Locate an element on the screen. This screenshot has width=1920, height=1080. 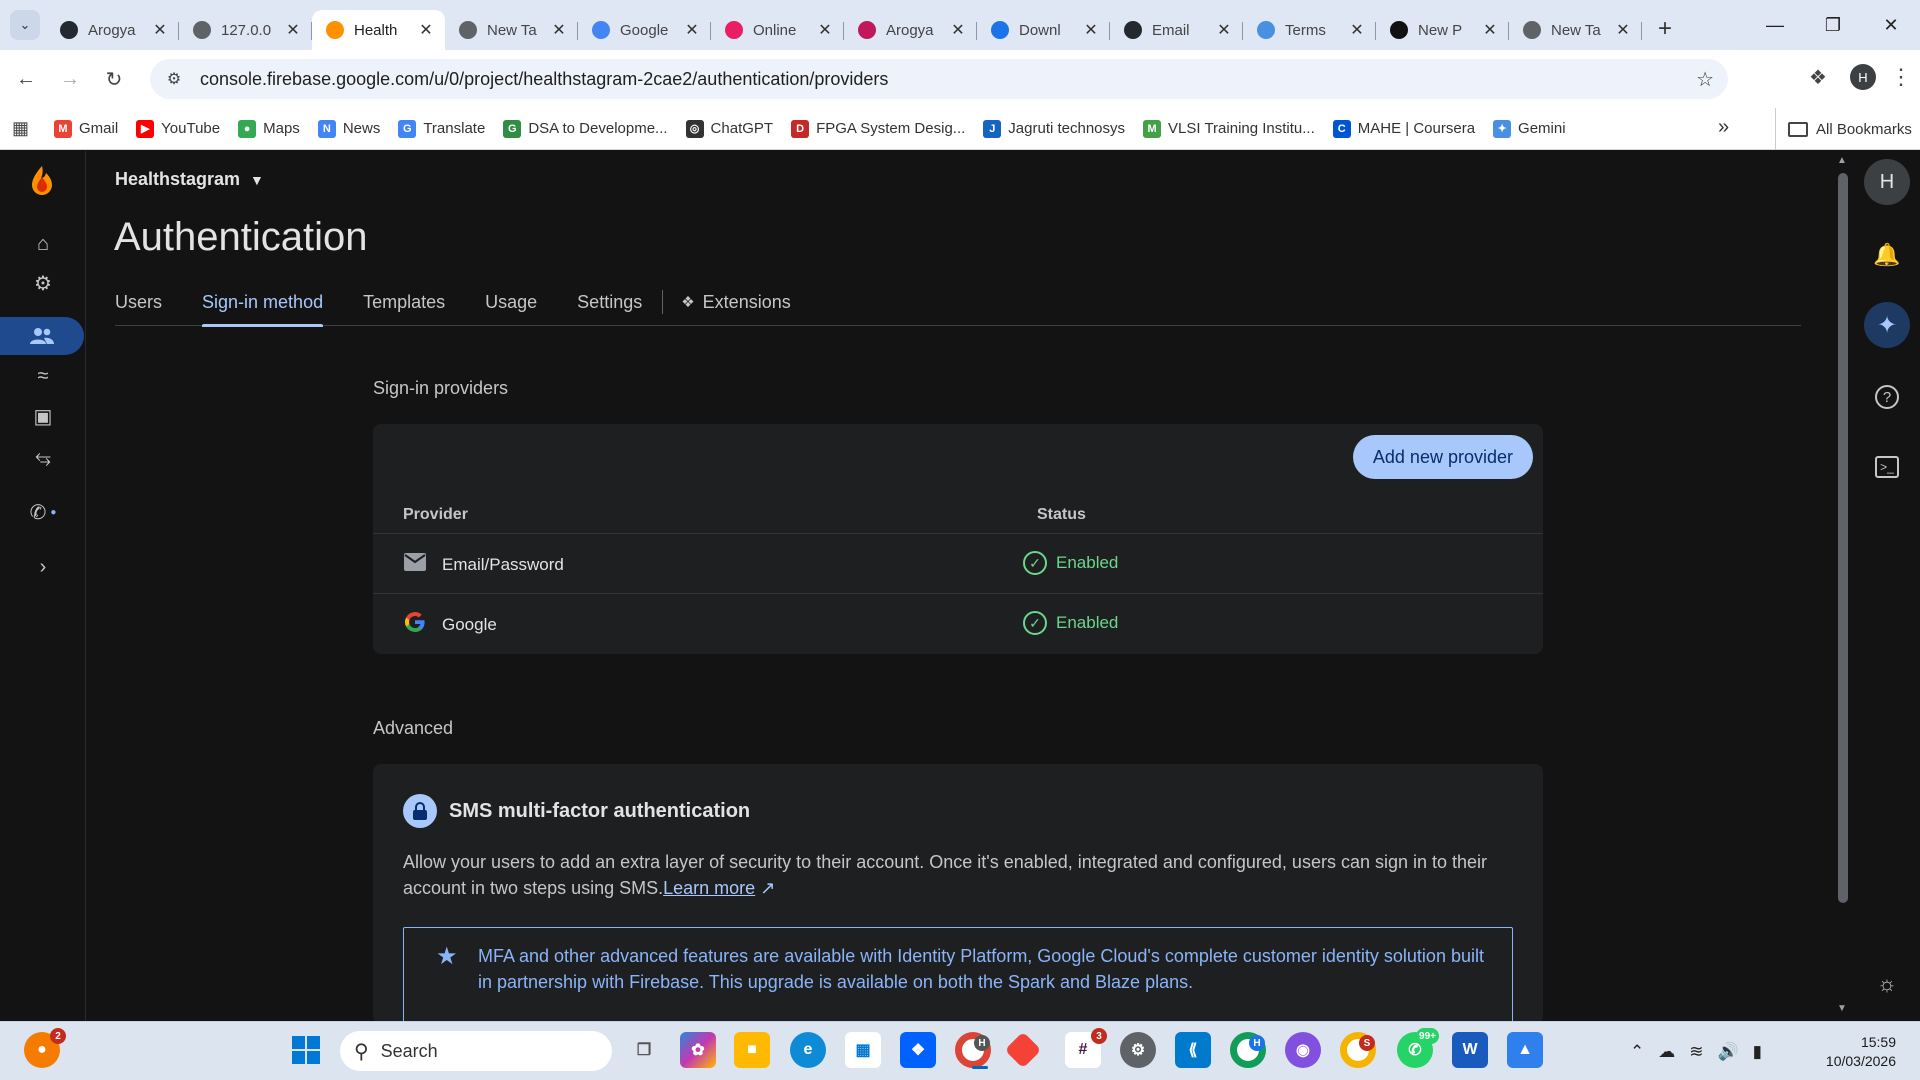
project-switcher: Healthstagram ▼ is located at coordinates (189, 179).